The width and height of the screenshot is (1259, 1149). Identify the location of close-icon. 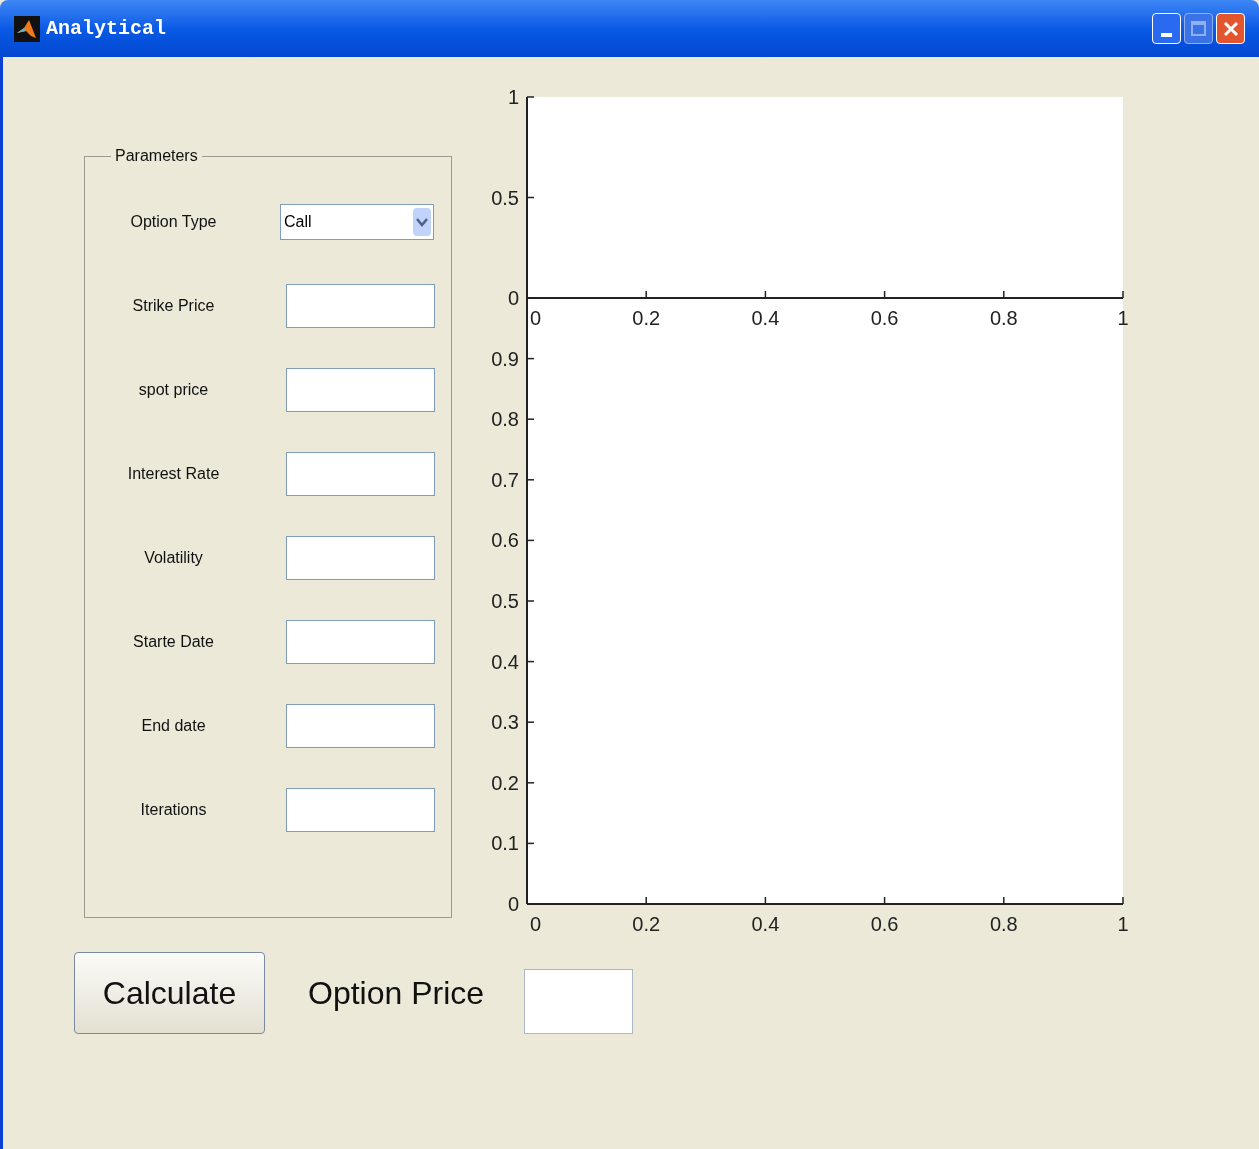
(1230, 28).